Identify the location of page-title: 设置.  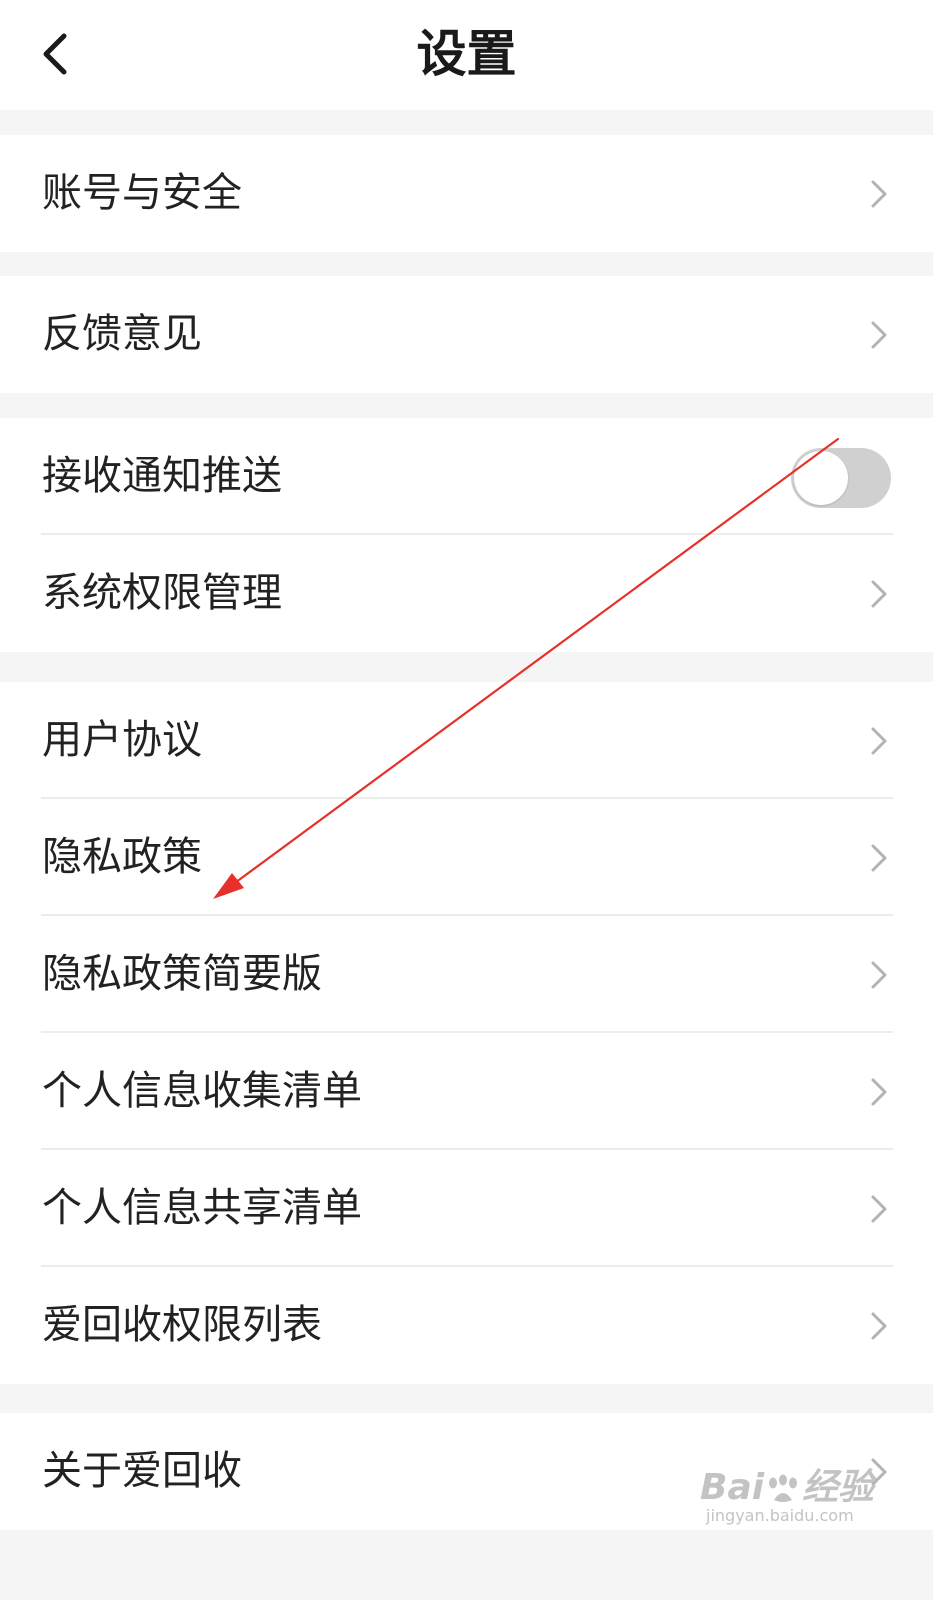
(466, 54).